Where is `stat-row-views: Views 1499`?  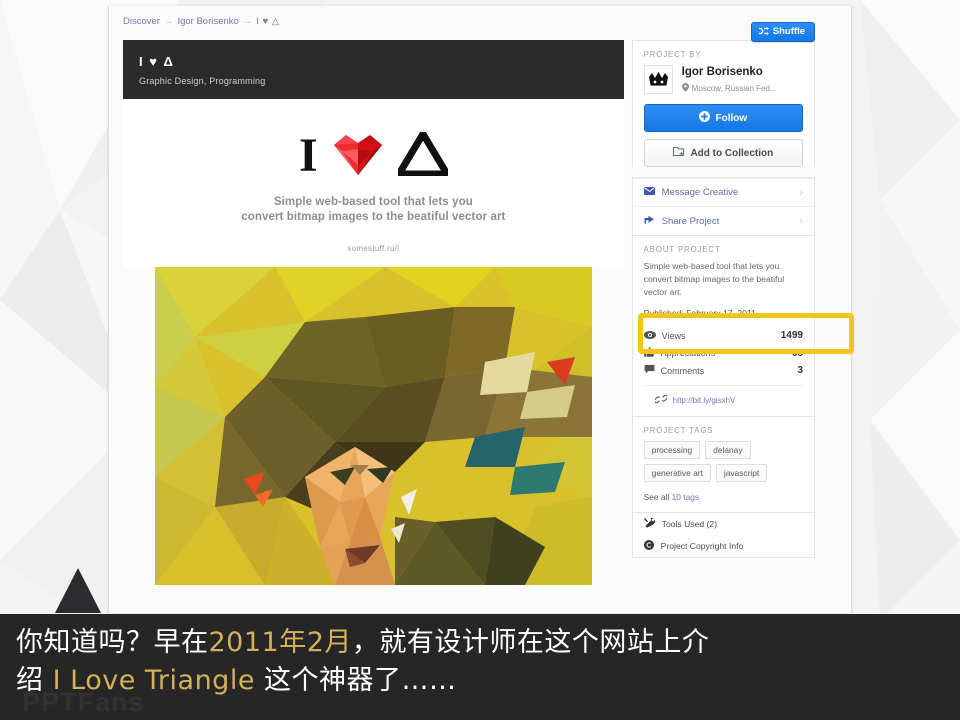
stat-row-views: Views 1499 is located at coordinates (723, 335).